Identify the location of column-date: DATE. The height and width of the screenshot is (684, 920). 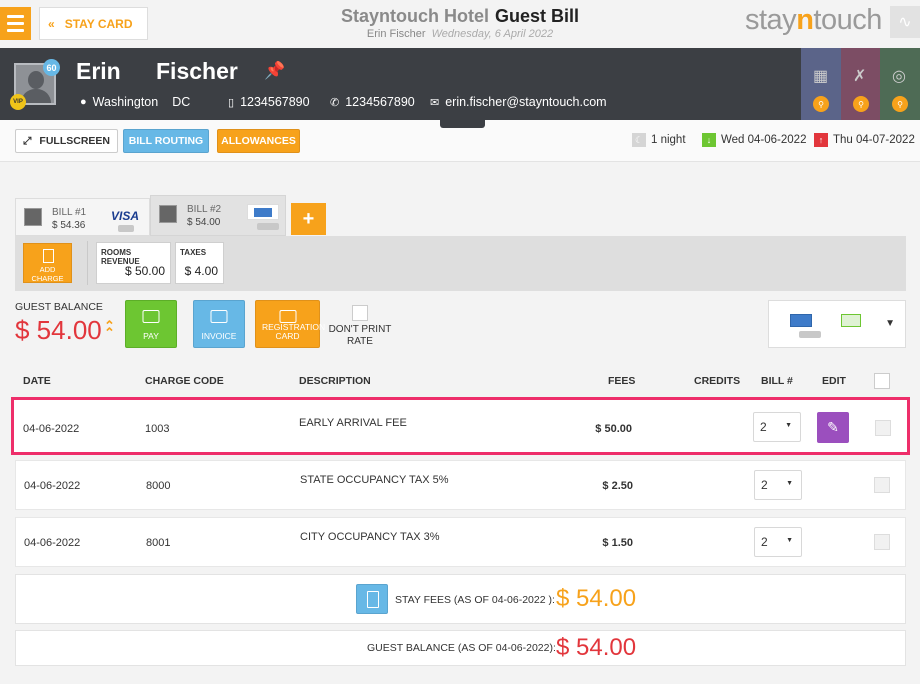
(37, 381).